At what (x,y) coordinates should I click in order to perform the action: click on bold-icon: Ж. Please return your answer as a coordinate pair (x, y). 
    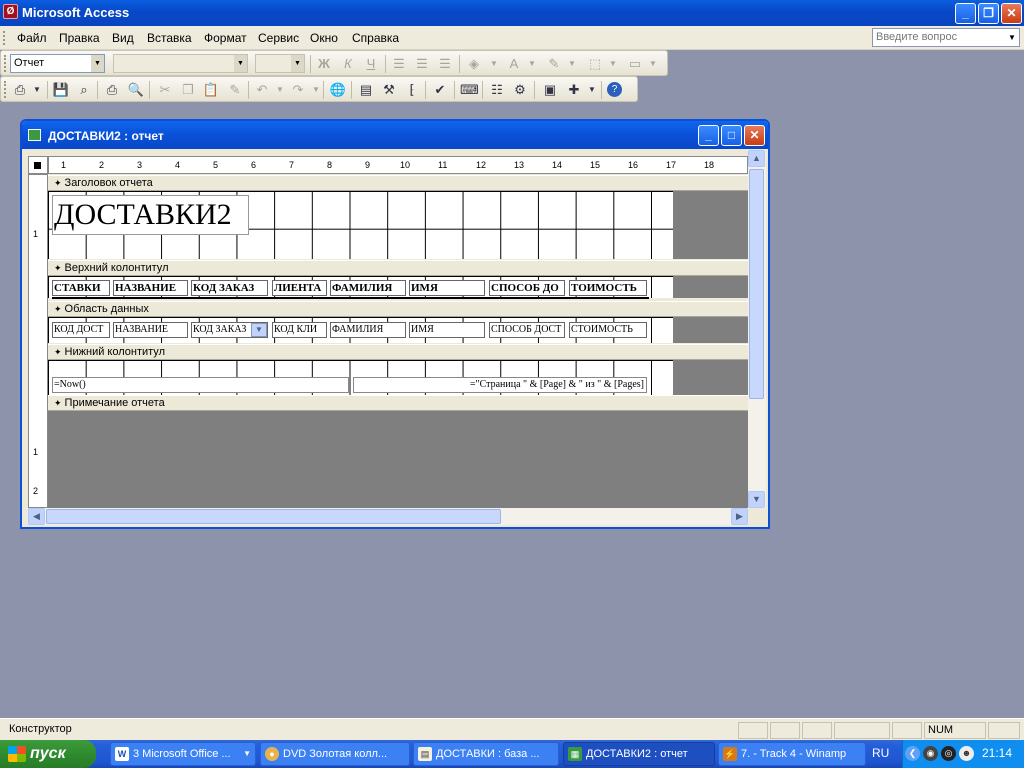
    Looking at the image, I should click on (324, 64).